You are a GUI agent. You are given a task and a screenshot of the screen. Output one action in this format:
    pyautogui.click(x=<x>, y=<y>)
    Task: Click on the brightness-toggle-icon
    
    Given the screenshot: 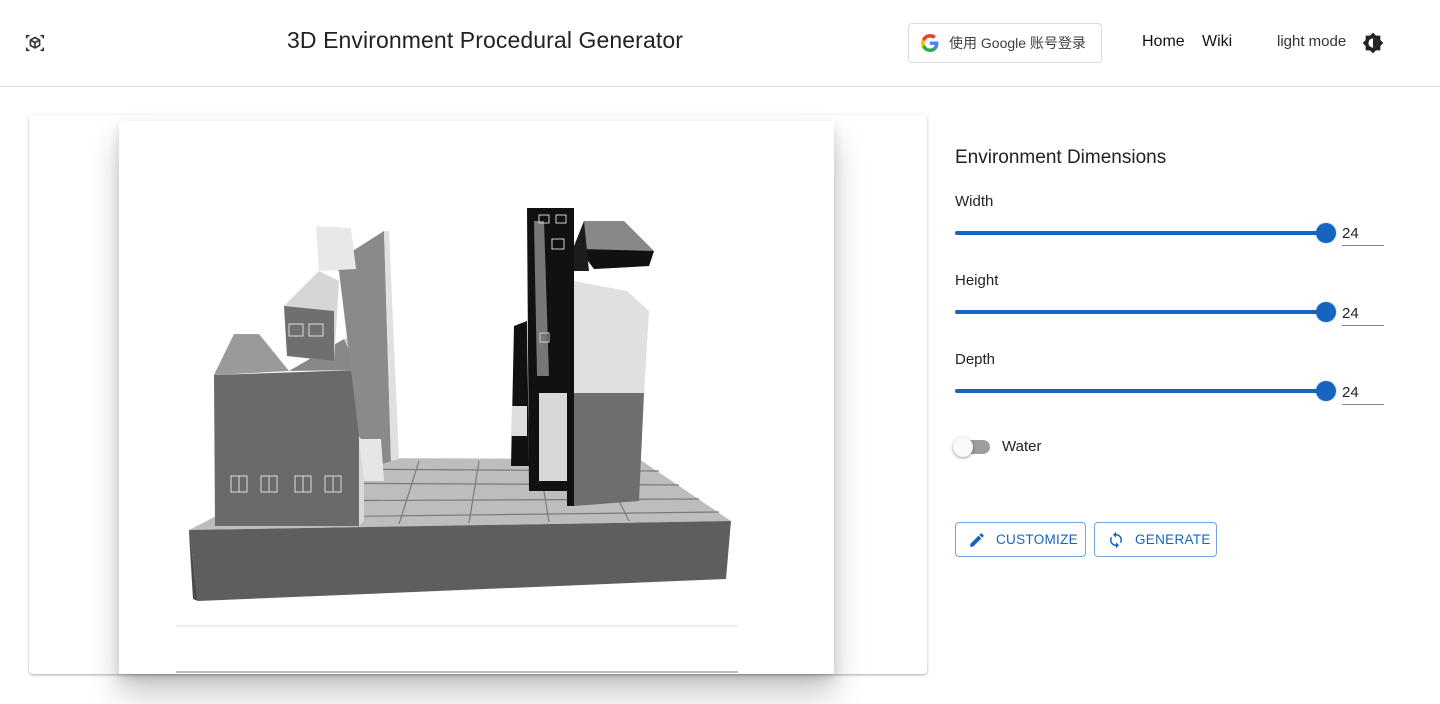 What is the action you would take?
    pyautogui.click(x=1373, y=43)
    